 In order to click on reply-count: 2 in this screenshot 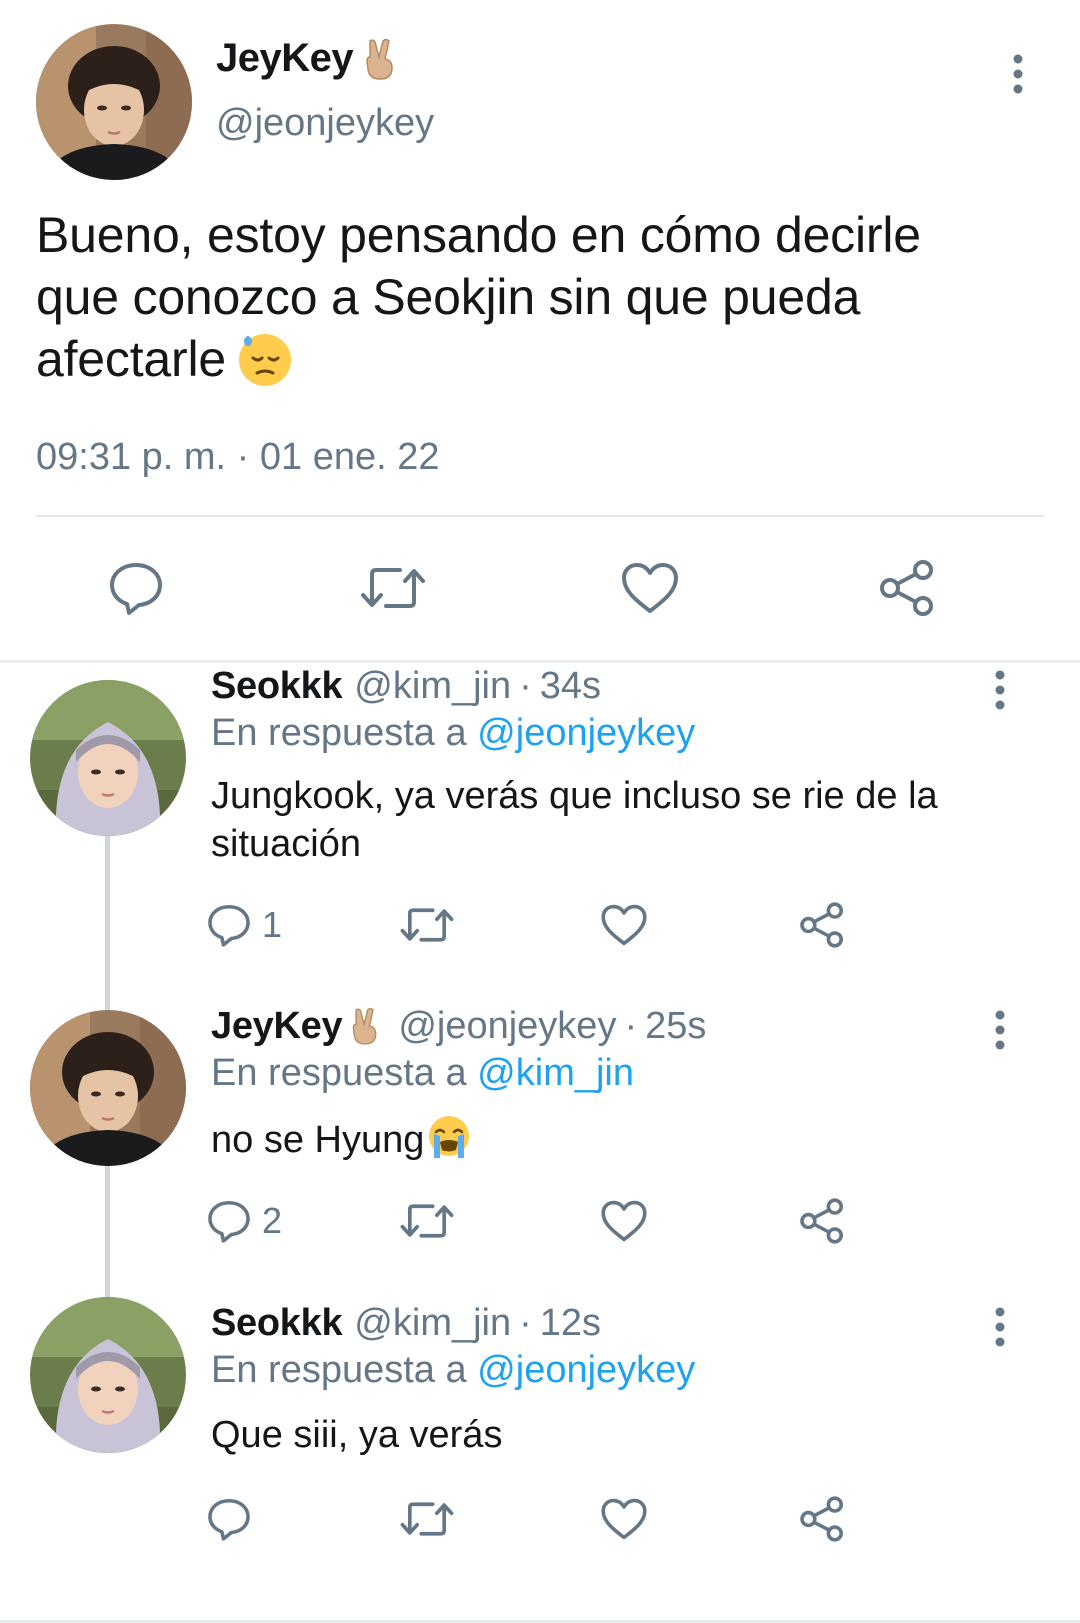, I will do `click(272, 1220)`.